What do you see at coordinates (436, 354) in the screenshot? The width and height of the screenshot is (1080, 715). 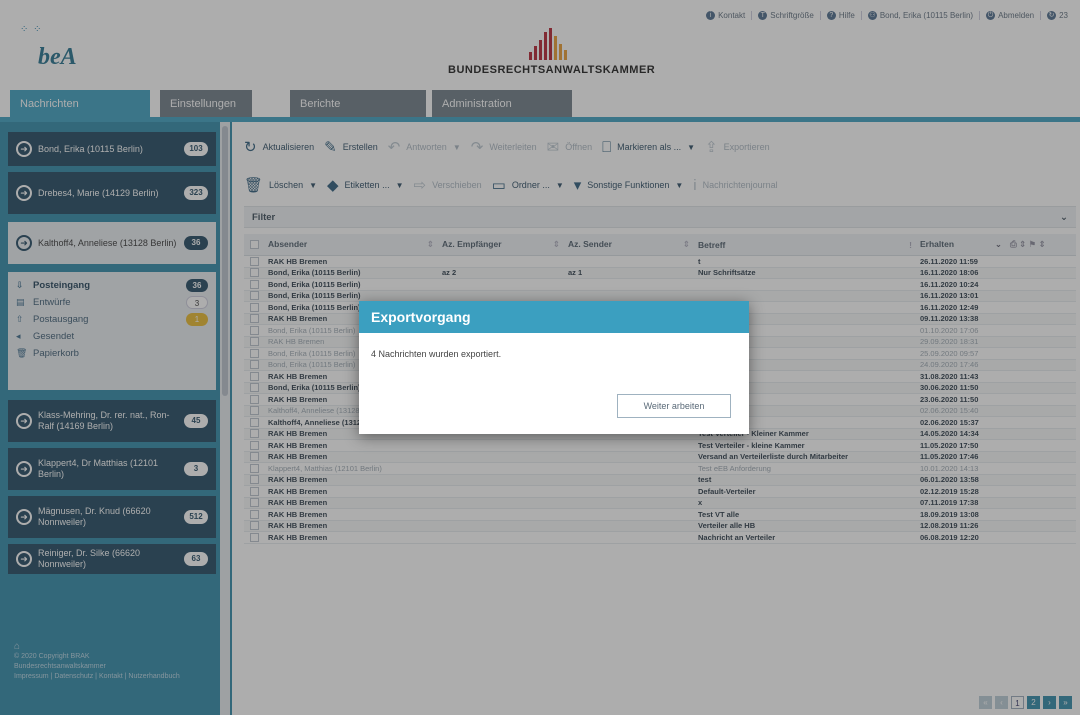 I see `dialog-message: 4 Nachrichten wurden exportiert.` at bounding box center [436, 354].